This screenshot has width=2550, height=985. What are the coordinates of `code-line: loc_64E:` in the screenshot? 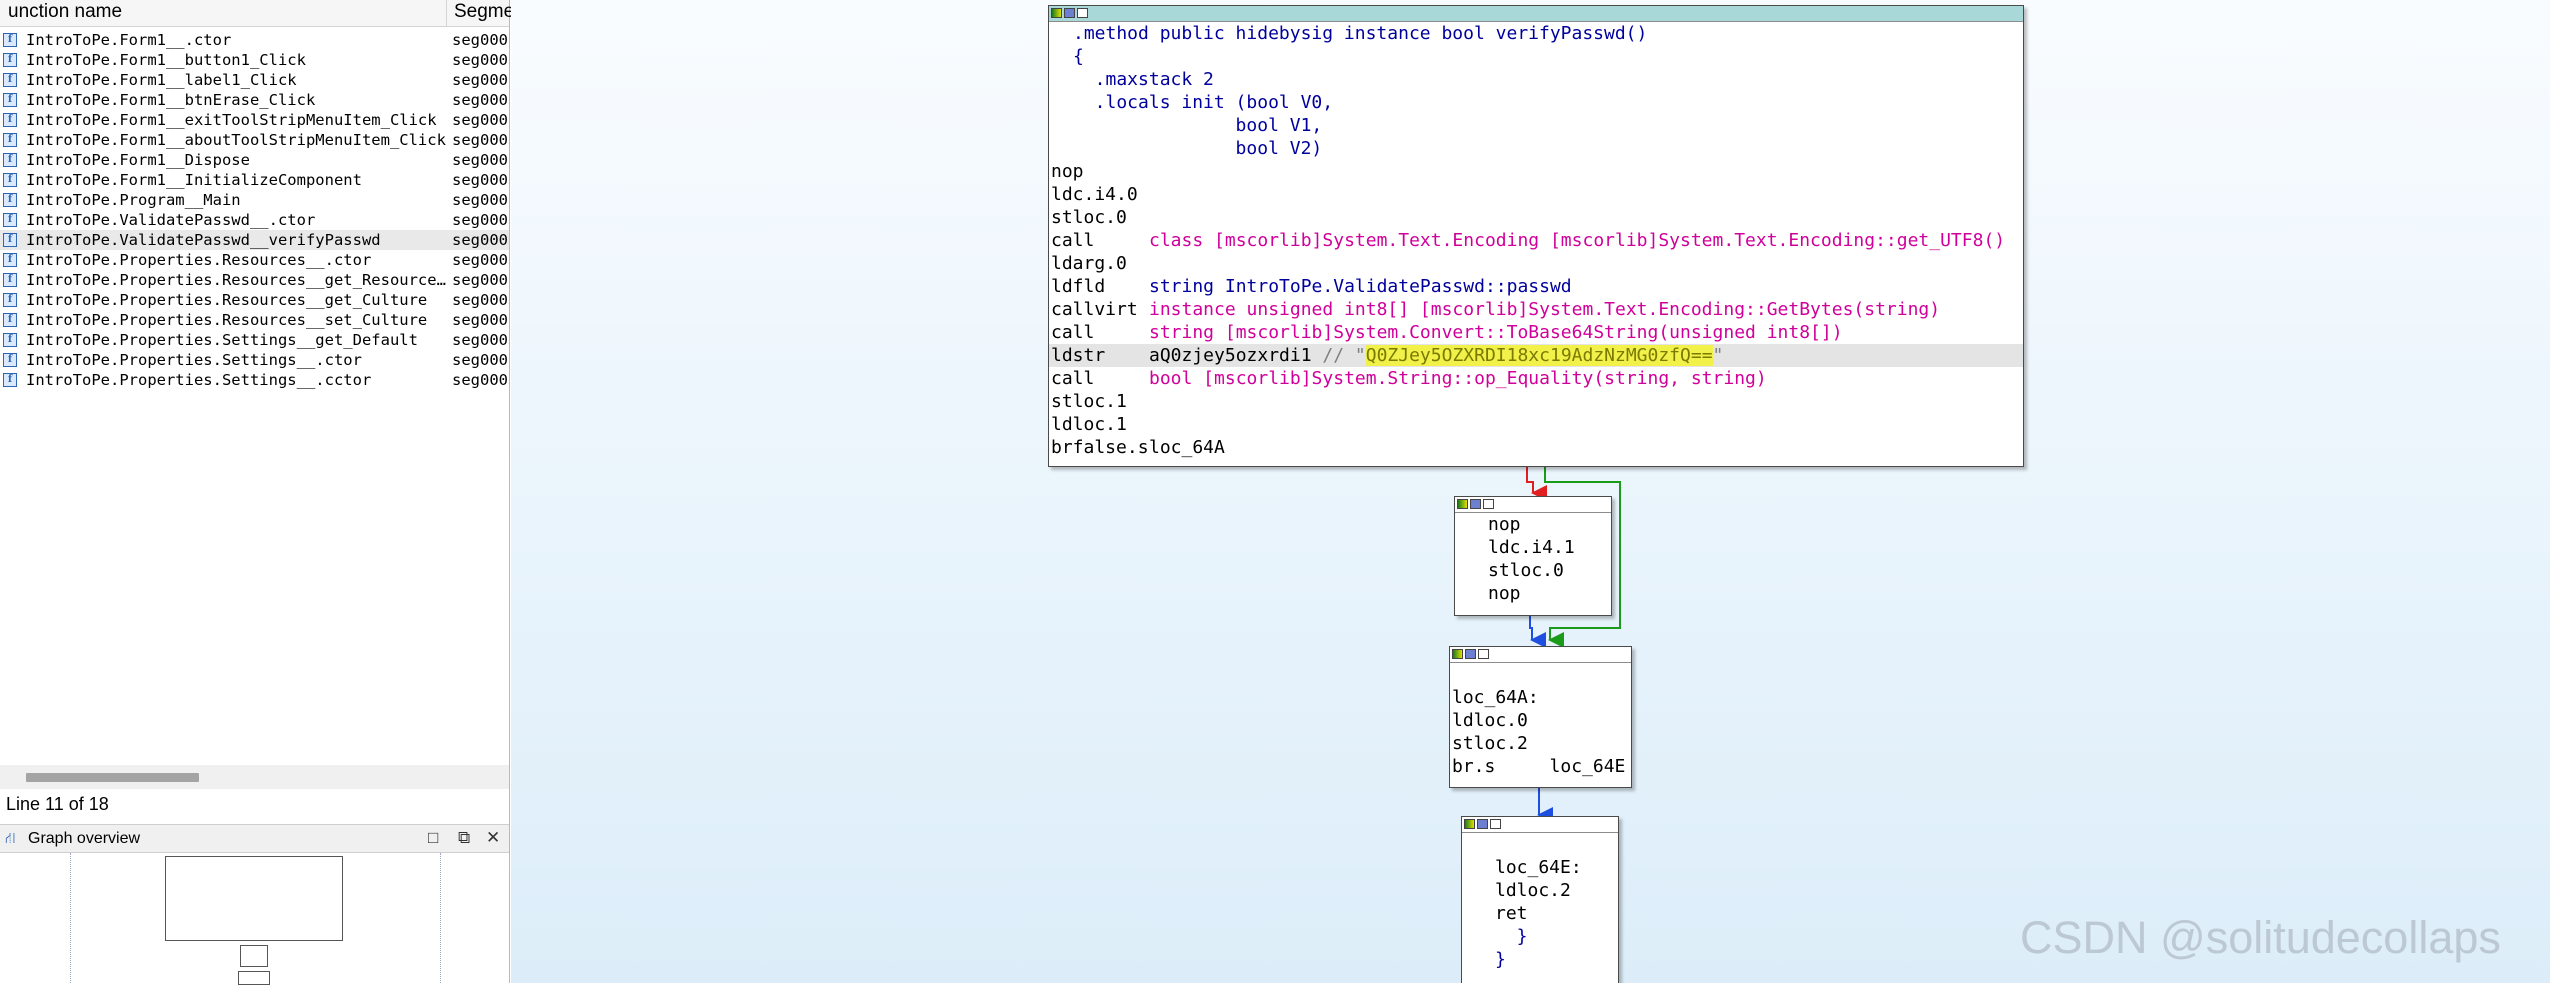 It's located at (1556, 867).